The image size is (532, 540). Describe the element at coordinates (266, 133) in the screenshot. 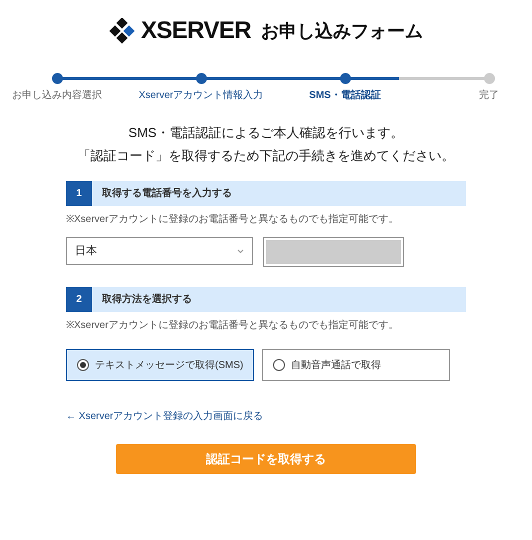

I see `intro-text: SMS・電話認証によるご本人確認を行います。` at that location.